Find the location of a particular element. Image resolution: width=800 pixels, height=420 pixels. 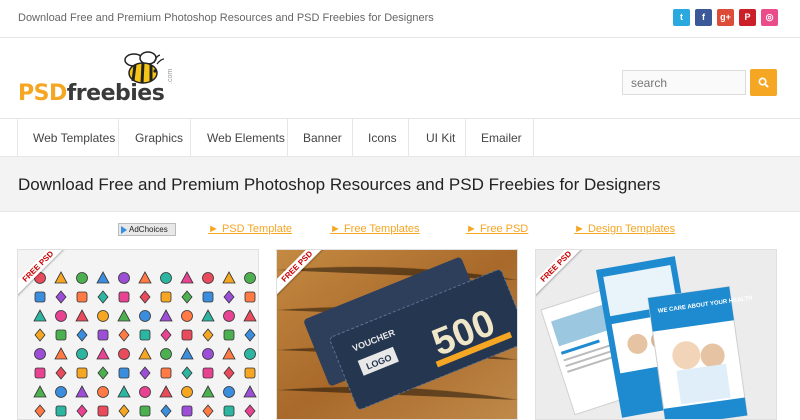

adchoices-badge: AdChoices is located at coordinates (147, 229).